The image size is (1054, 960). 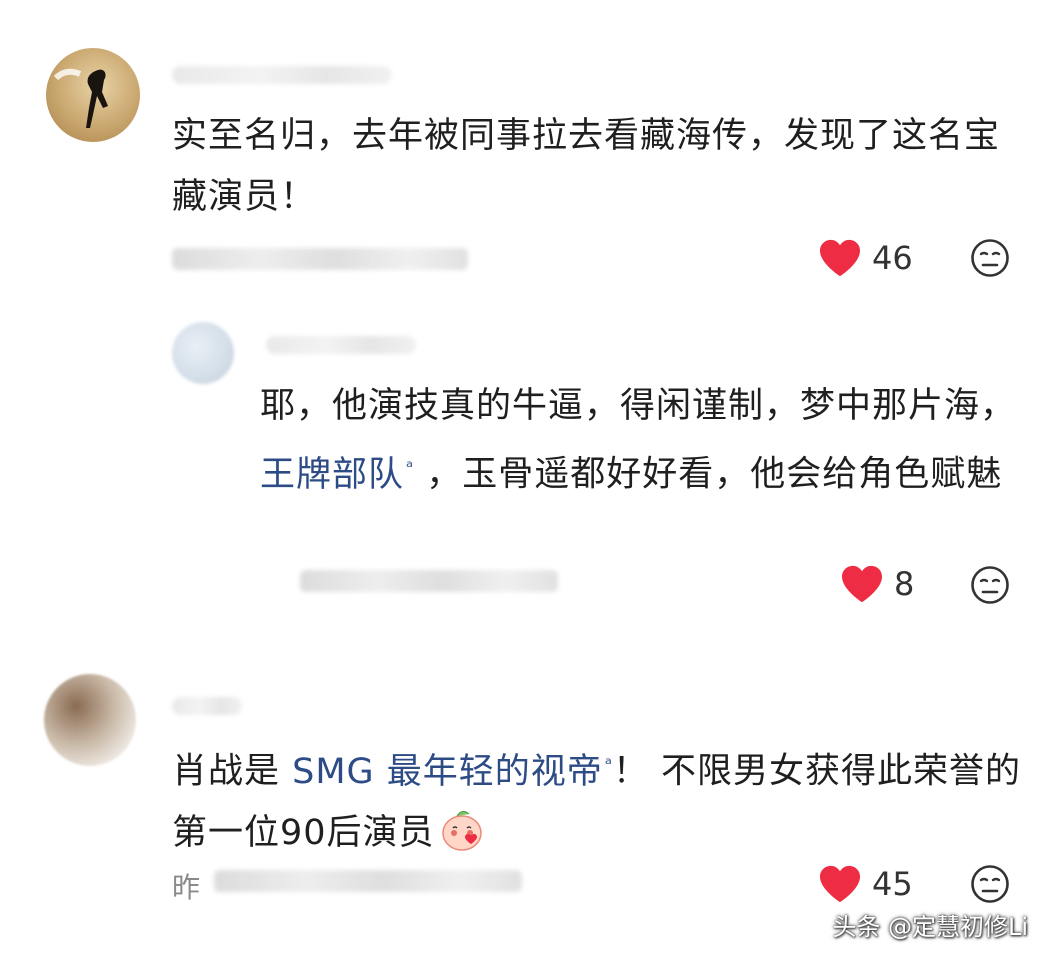 I want to click on reply-text-before: 耶，他演技真的牛逼，得闲谨制，梦中那片海，, so click(x=638, y=406).